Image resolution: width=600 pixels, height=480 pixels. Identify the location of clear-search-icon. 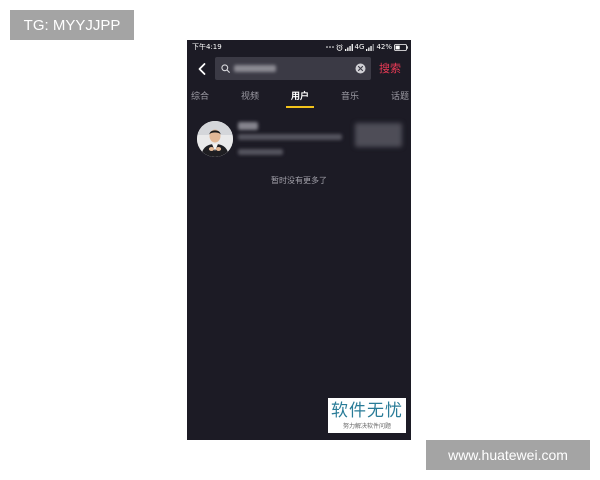
(360, 68).